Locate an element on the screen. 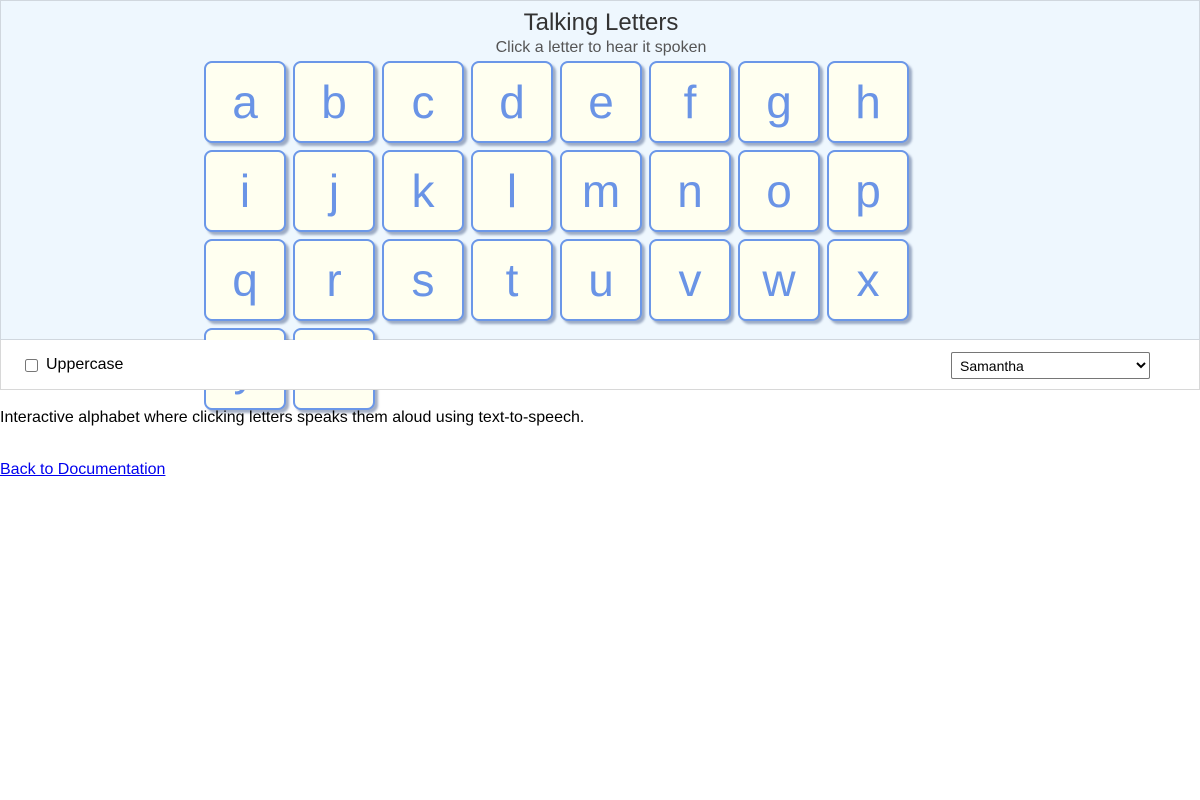 The height and width of the screenshot is (800, 1200). letter-key-t: t is located at coordinates (512, 280).